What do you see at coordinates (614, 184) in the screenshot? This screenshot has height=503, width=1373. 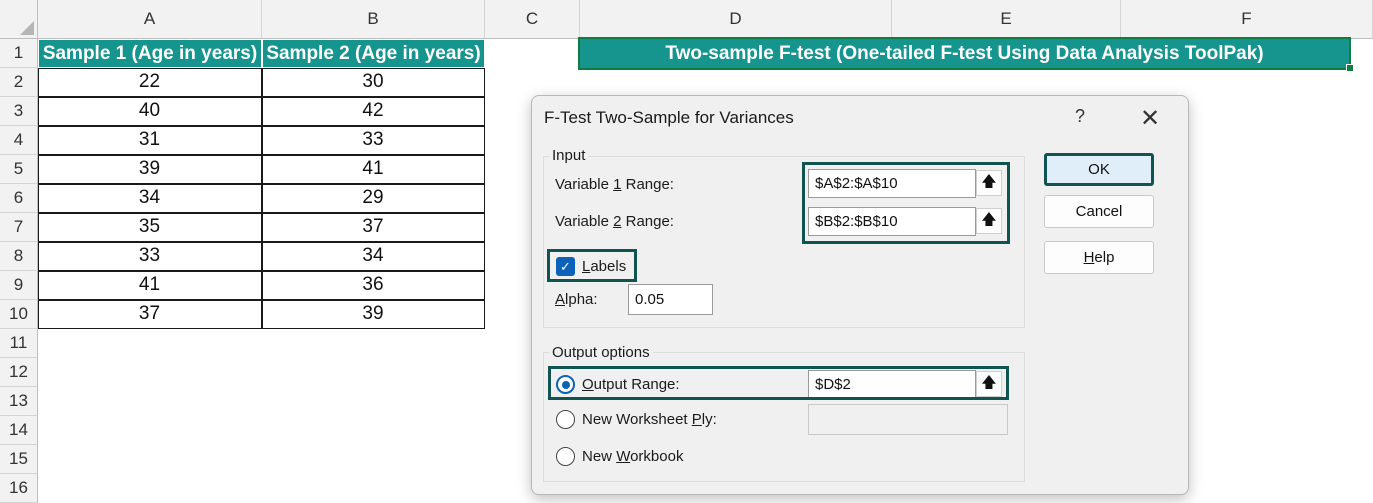 I see `variable1-range-label: Variable 1 Range:` at bounding box center [614, 184].